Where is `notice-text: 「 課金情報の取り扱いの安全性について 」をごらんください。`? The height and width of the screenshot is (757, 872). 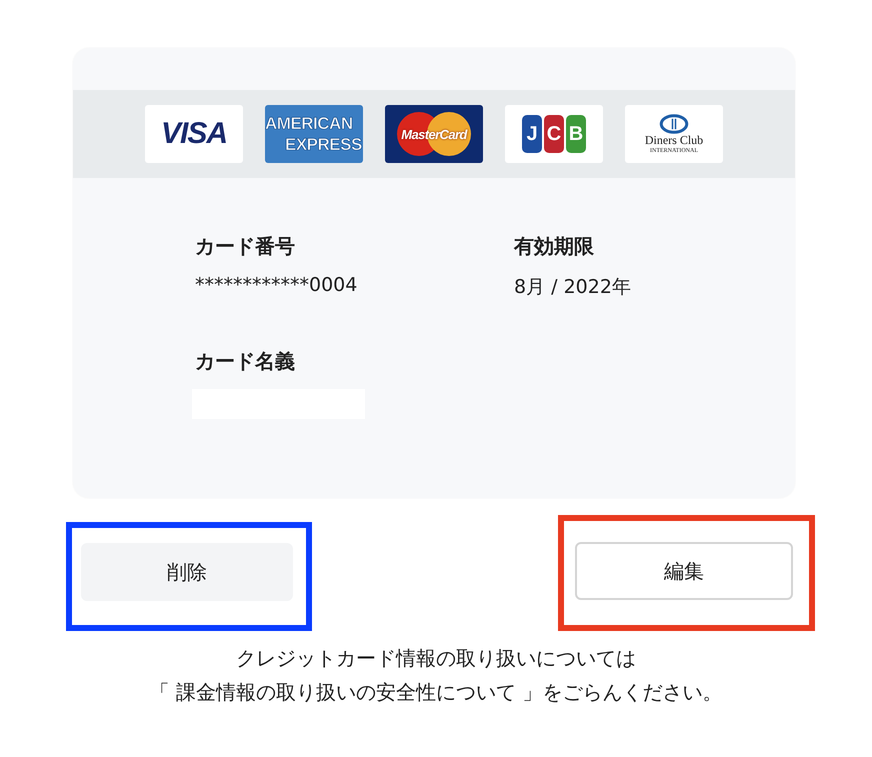
notice-text: 「 課金情報の取り扱いの安全性について 」をごらんください。 is located at coordinates (436, 692).